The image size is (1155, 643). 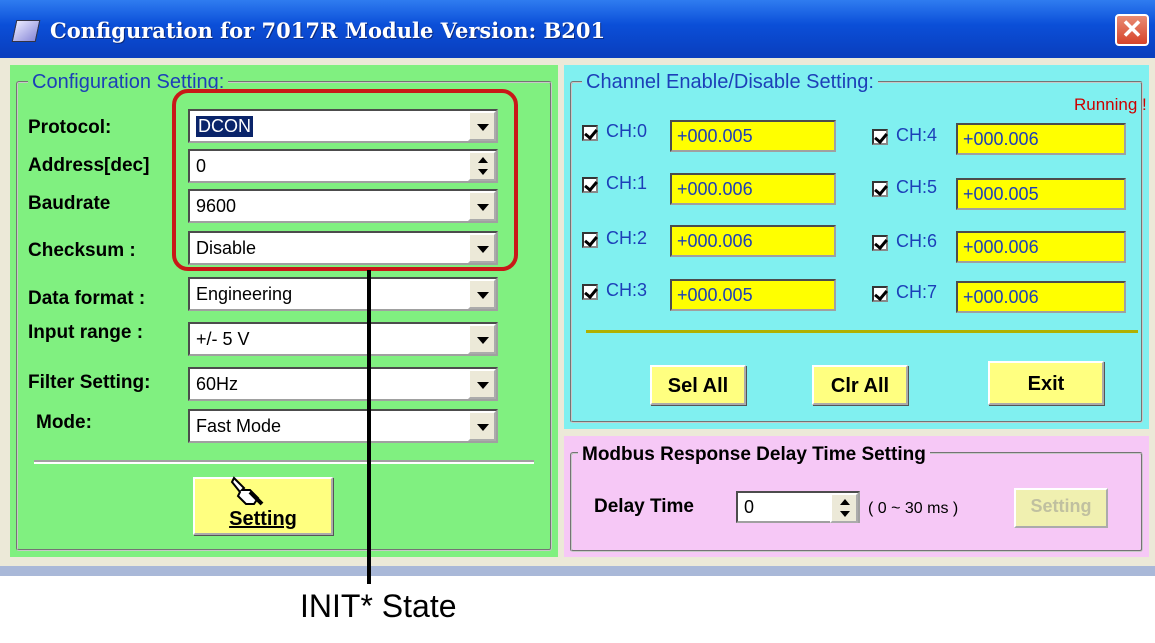 I want to click on input-range-value: +/- 5 V, so click(x=223, y=339).